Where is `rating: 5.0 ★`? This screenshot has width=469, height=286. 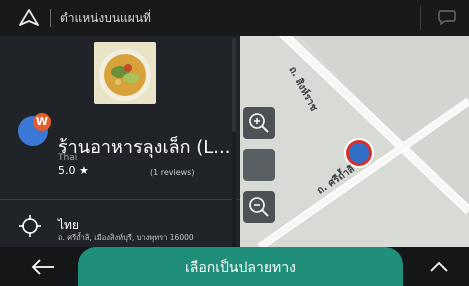 rating: 5.0 ★ is located at coordinates (73, 170).